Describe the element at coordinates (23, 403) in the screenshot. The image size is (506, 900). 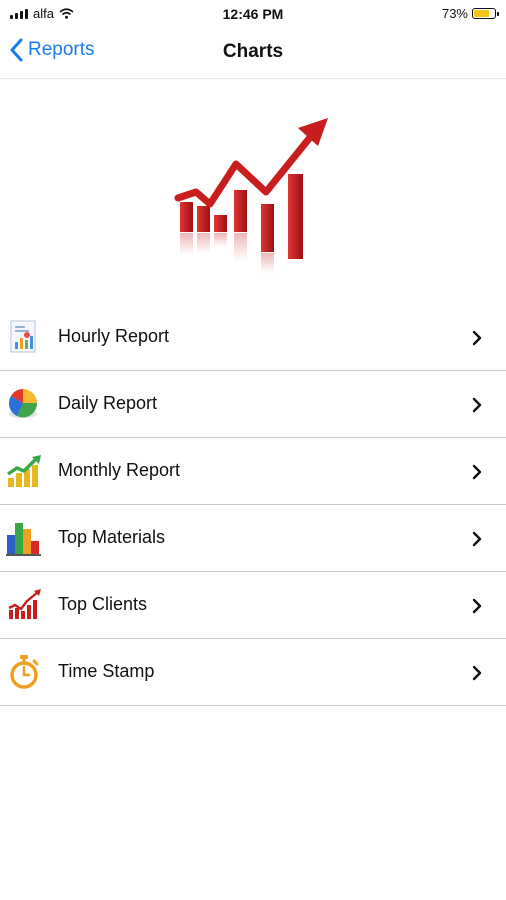
I see `pie-chart-icon` at that location.